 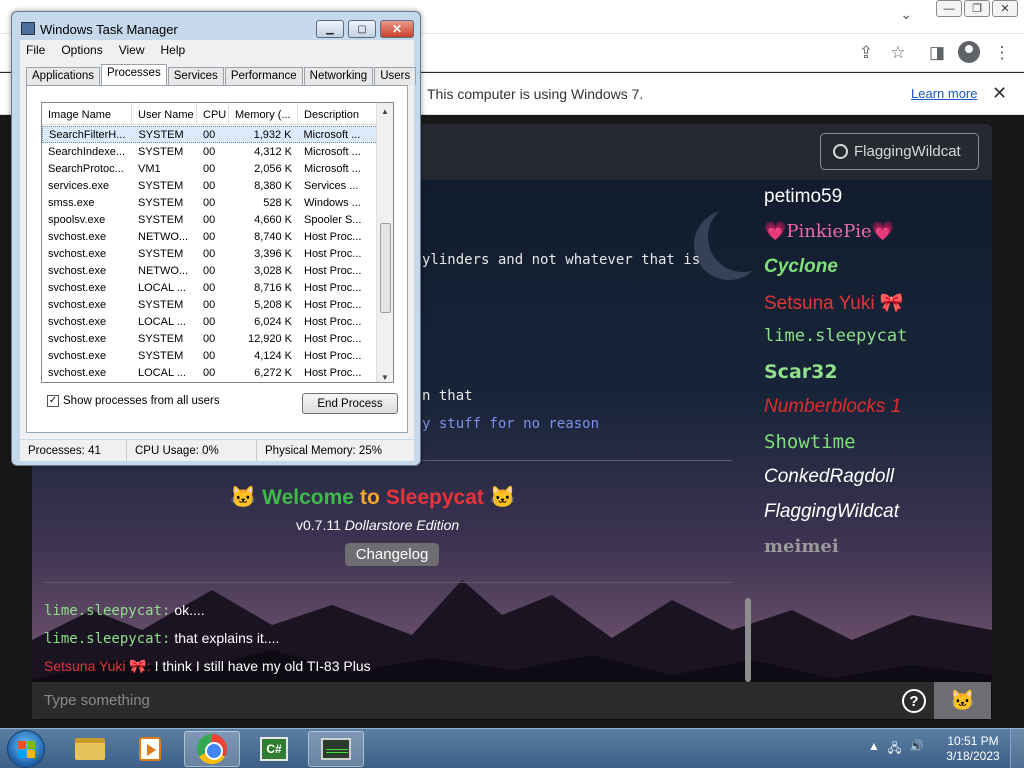 What do you see at coordinates (388, 582) in the screenshot?
I see `divider` at bounding box center [388, 582].